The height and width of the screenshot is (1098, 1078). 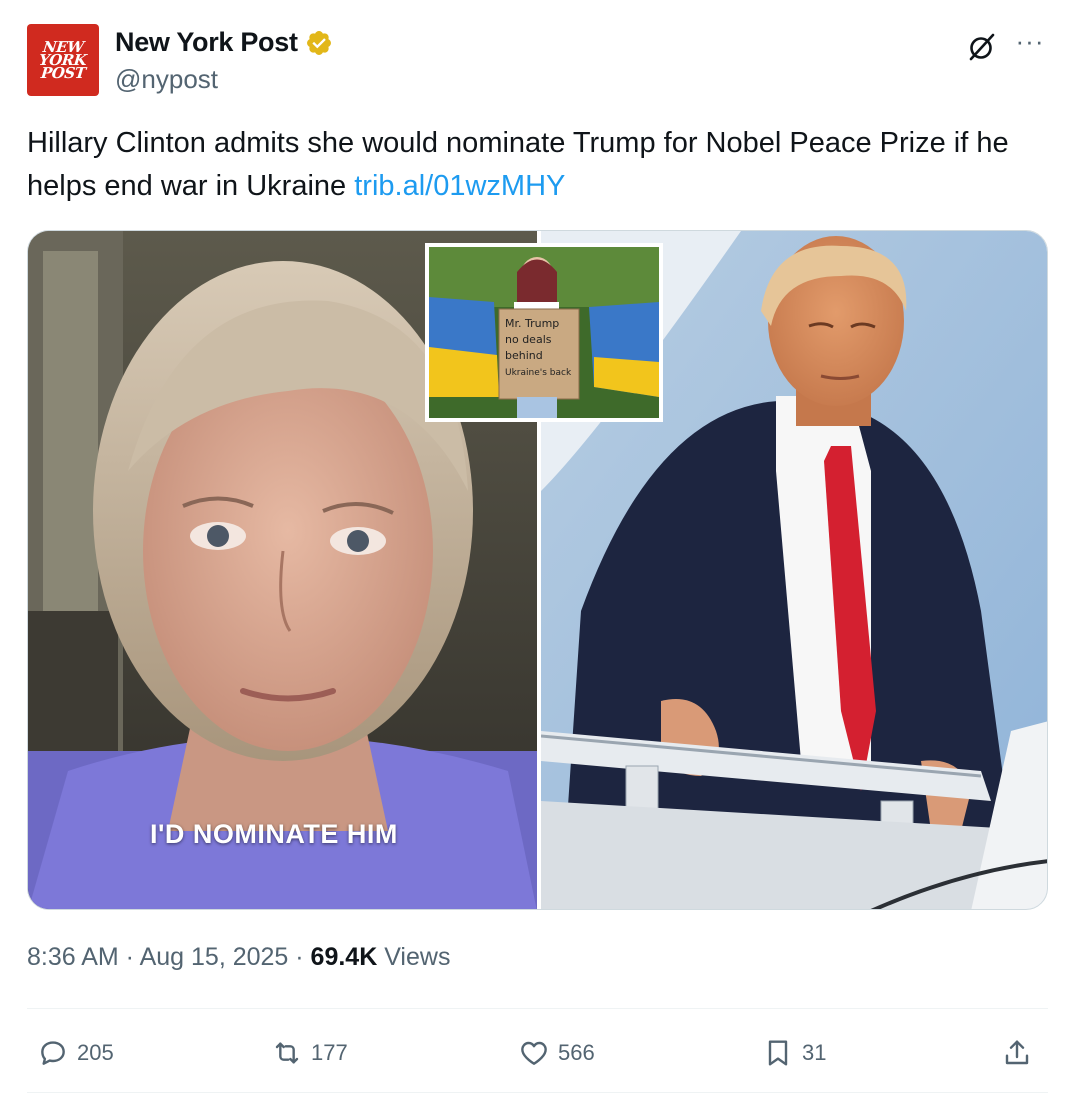 I want to click on inset-photo-protester: Mr. Trump no deals behind Ukraine's back, so click(x=544, y=332).